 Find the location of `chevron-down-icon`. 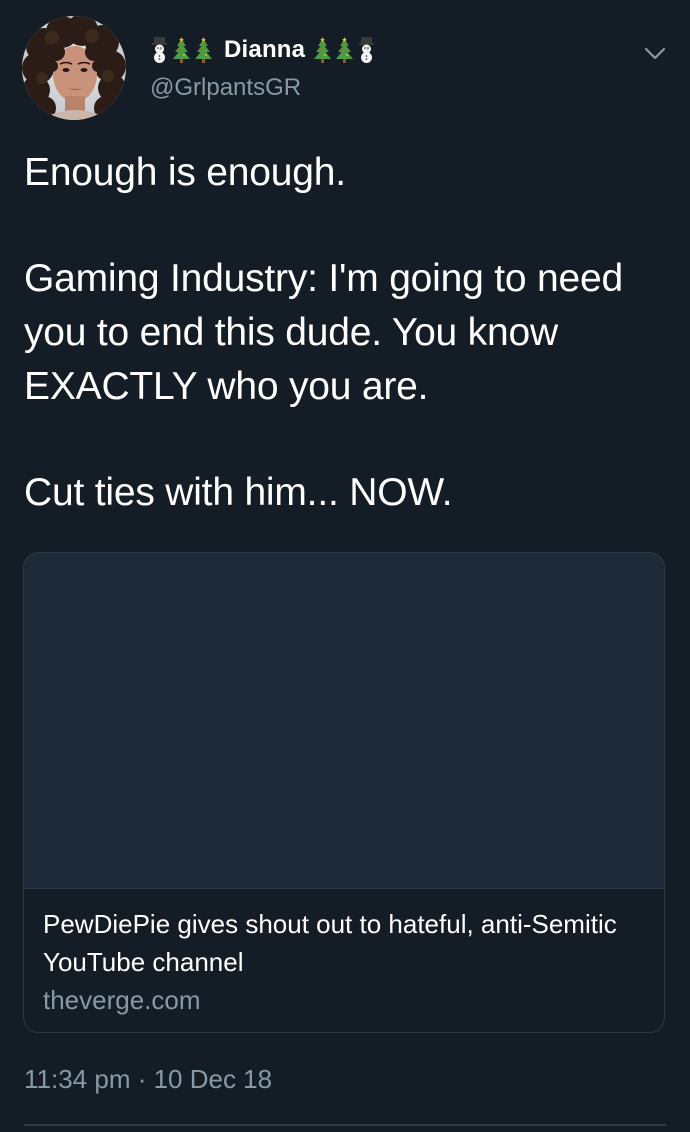

chevron-down-icon is located at coordinates (655, 54).